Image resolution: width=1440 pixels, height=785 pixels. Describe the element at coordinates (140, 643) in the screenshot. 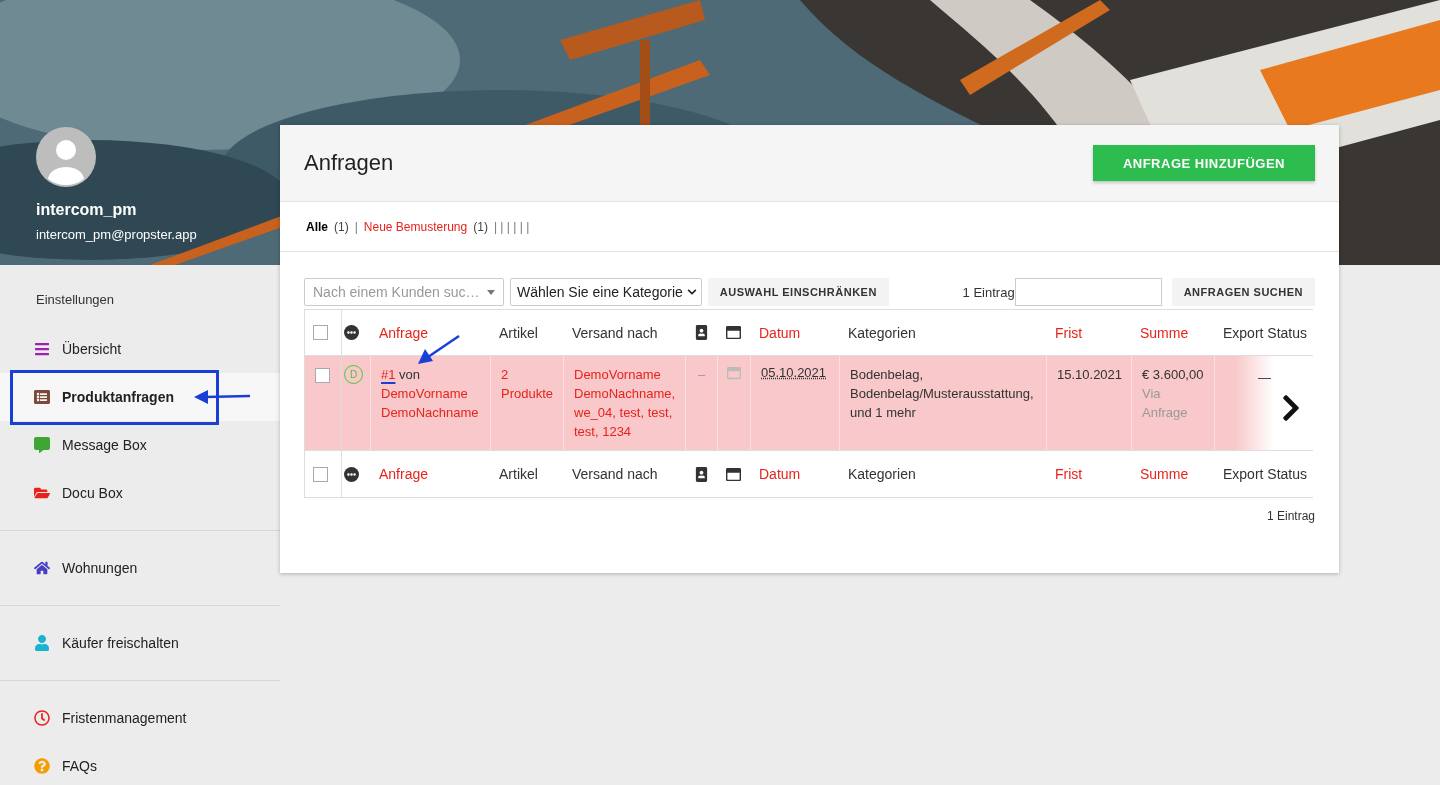

I see `sidebar-item: Käufer freischalten` at that location.